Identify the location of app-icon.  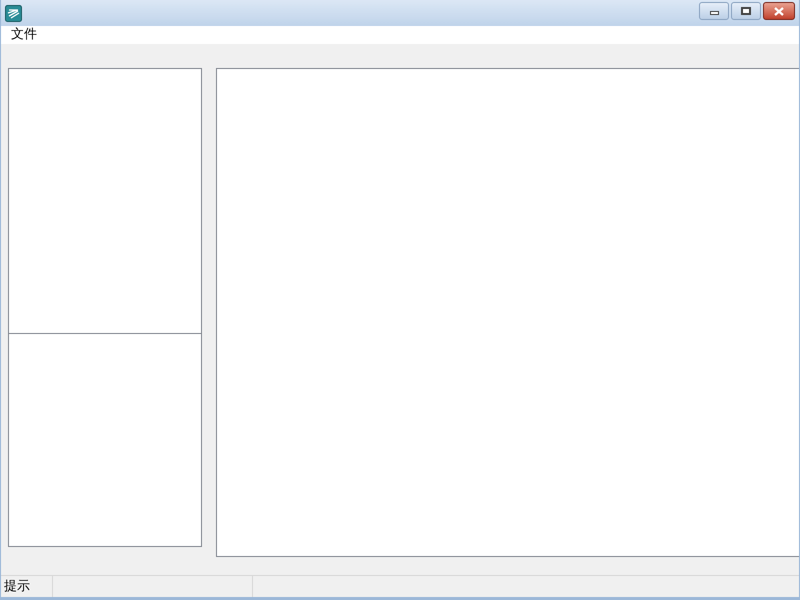
(13, 13).